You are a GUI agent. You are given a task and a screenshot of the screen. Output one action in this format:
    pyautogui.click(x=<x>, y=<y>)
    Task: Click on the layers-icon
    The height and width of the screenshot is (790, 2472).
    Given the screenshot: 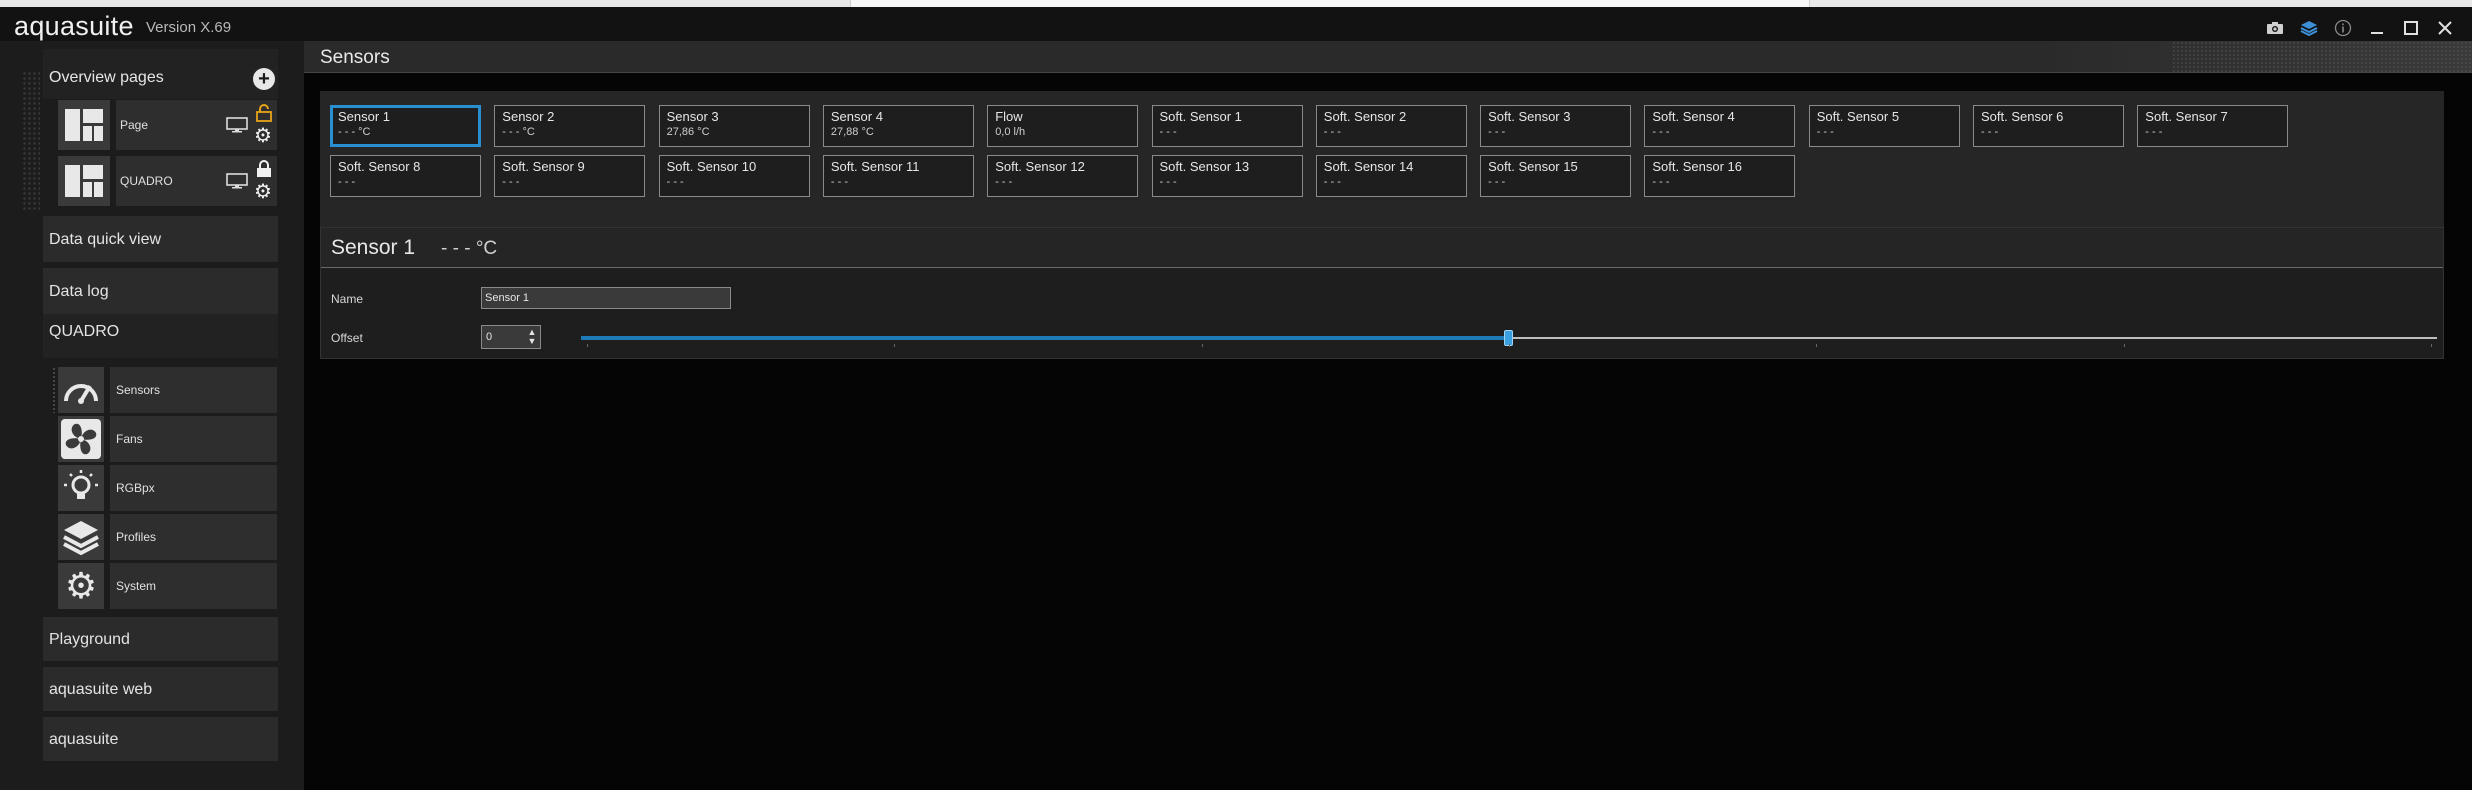 What is the action you would take?
    pyautogui.click(x=2309, y=28)
    